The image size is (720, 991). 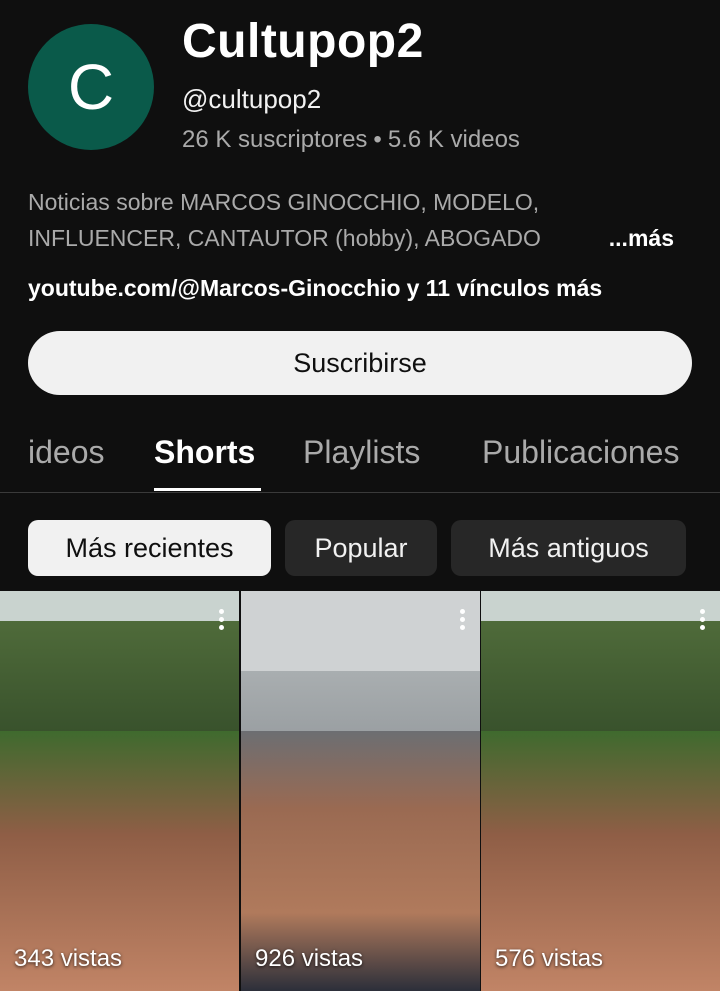 I want to click on tab-shorts: Shorts, so click(x=204, y=452).